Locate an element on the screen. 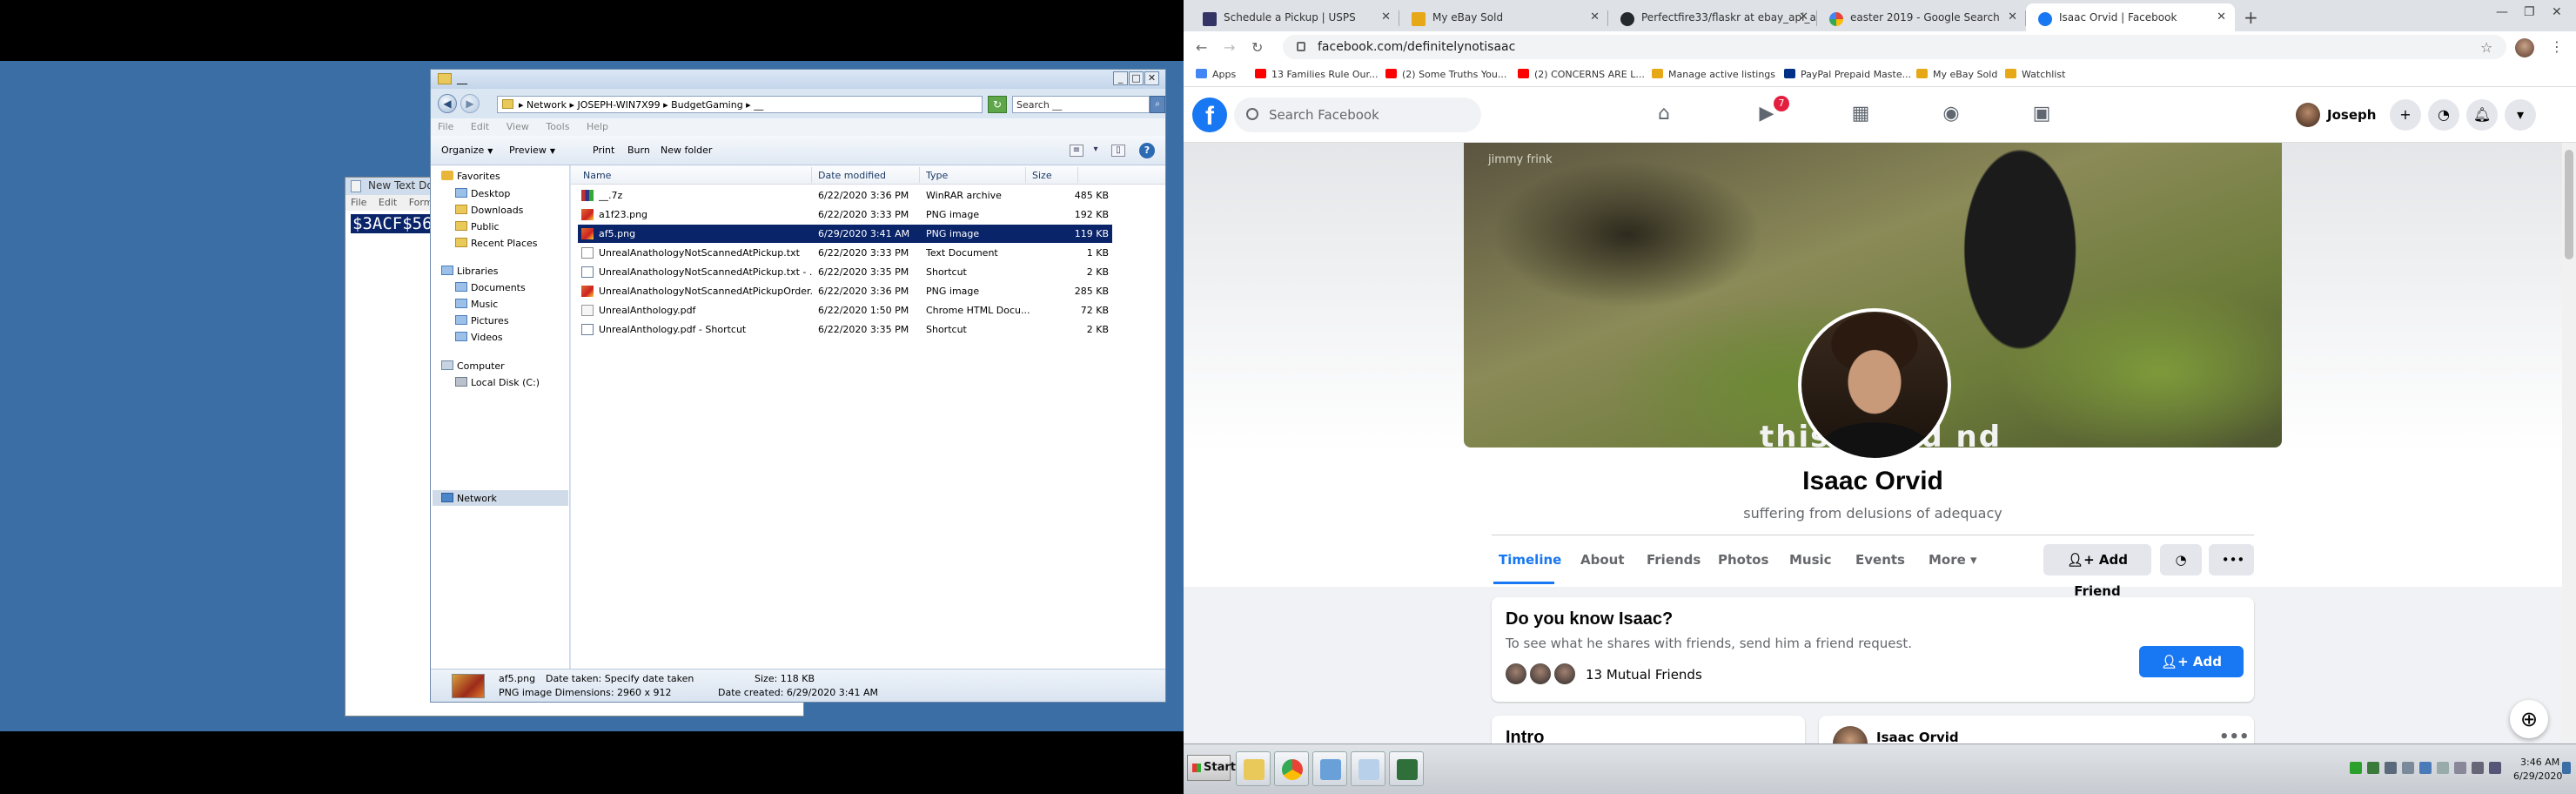  menu-view: View is located at coordinates (518, 127).